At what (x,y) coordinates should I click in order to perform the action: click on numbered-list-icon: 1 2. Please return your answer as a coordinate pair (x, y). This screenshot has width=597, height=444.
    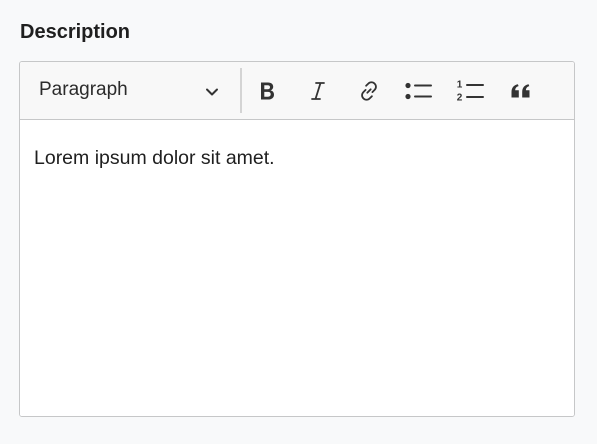
    Looking at the image, I should click on (470, 91).